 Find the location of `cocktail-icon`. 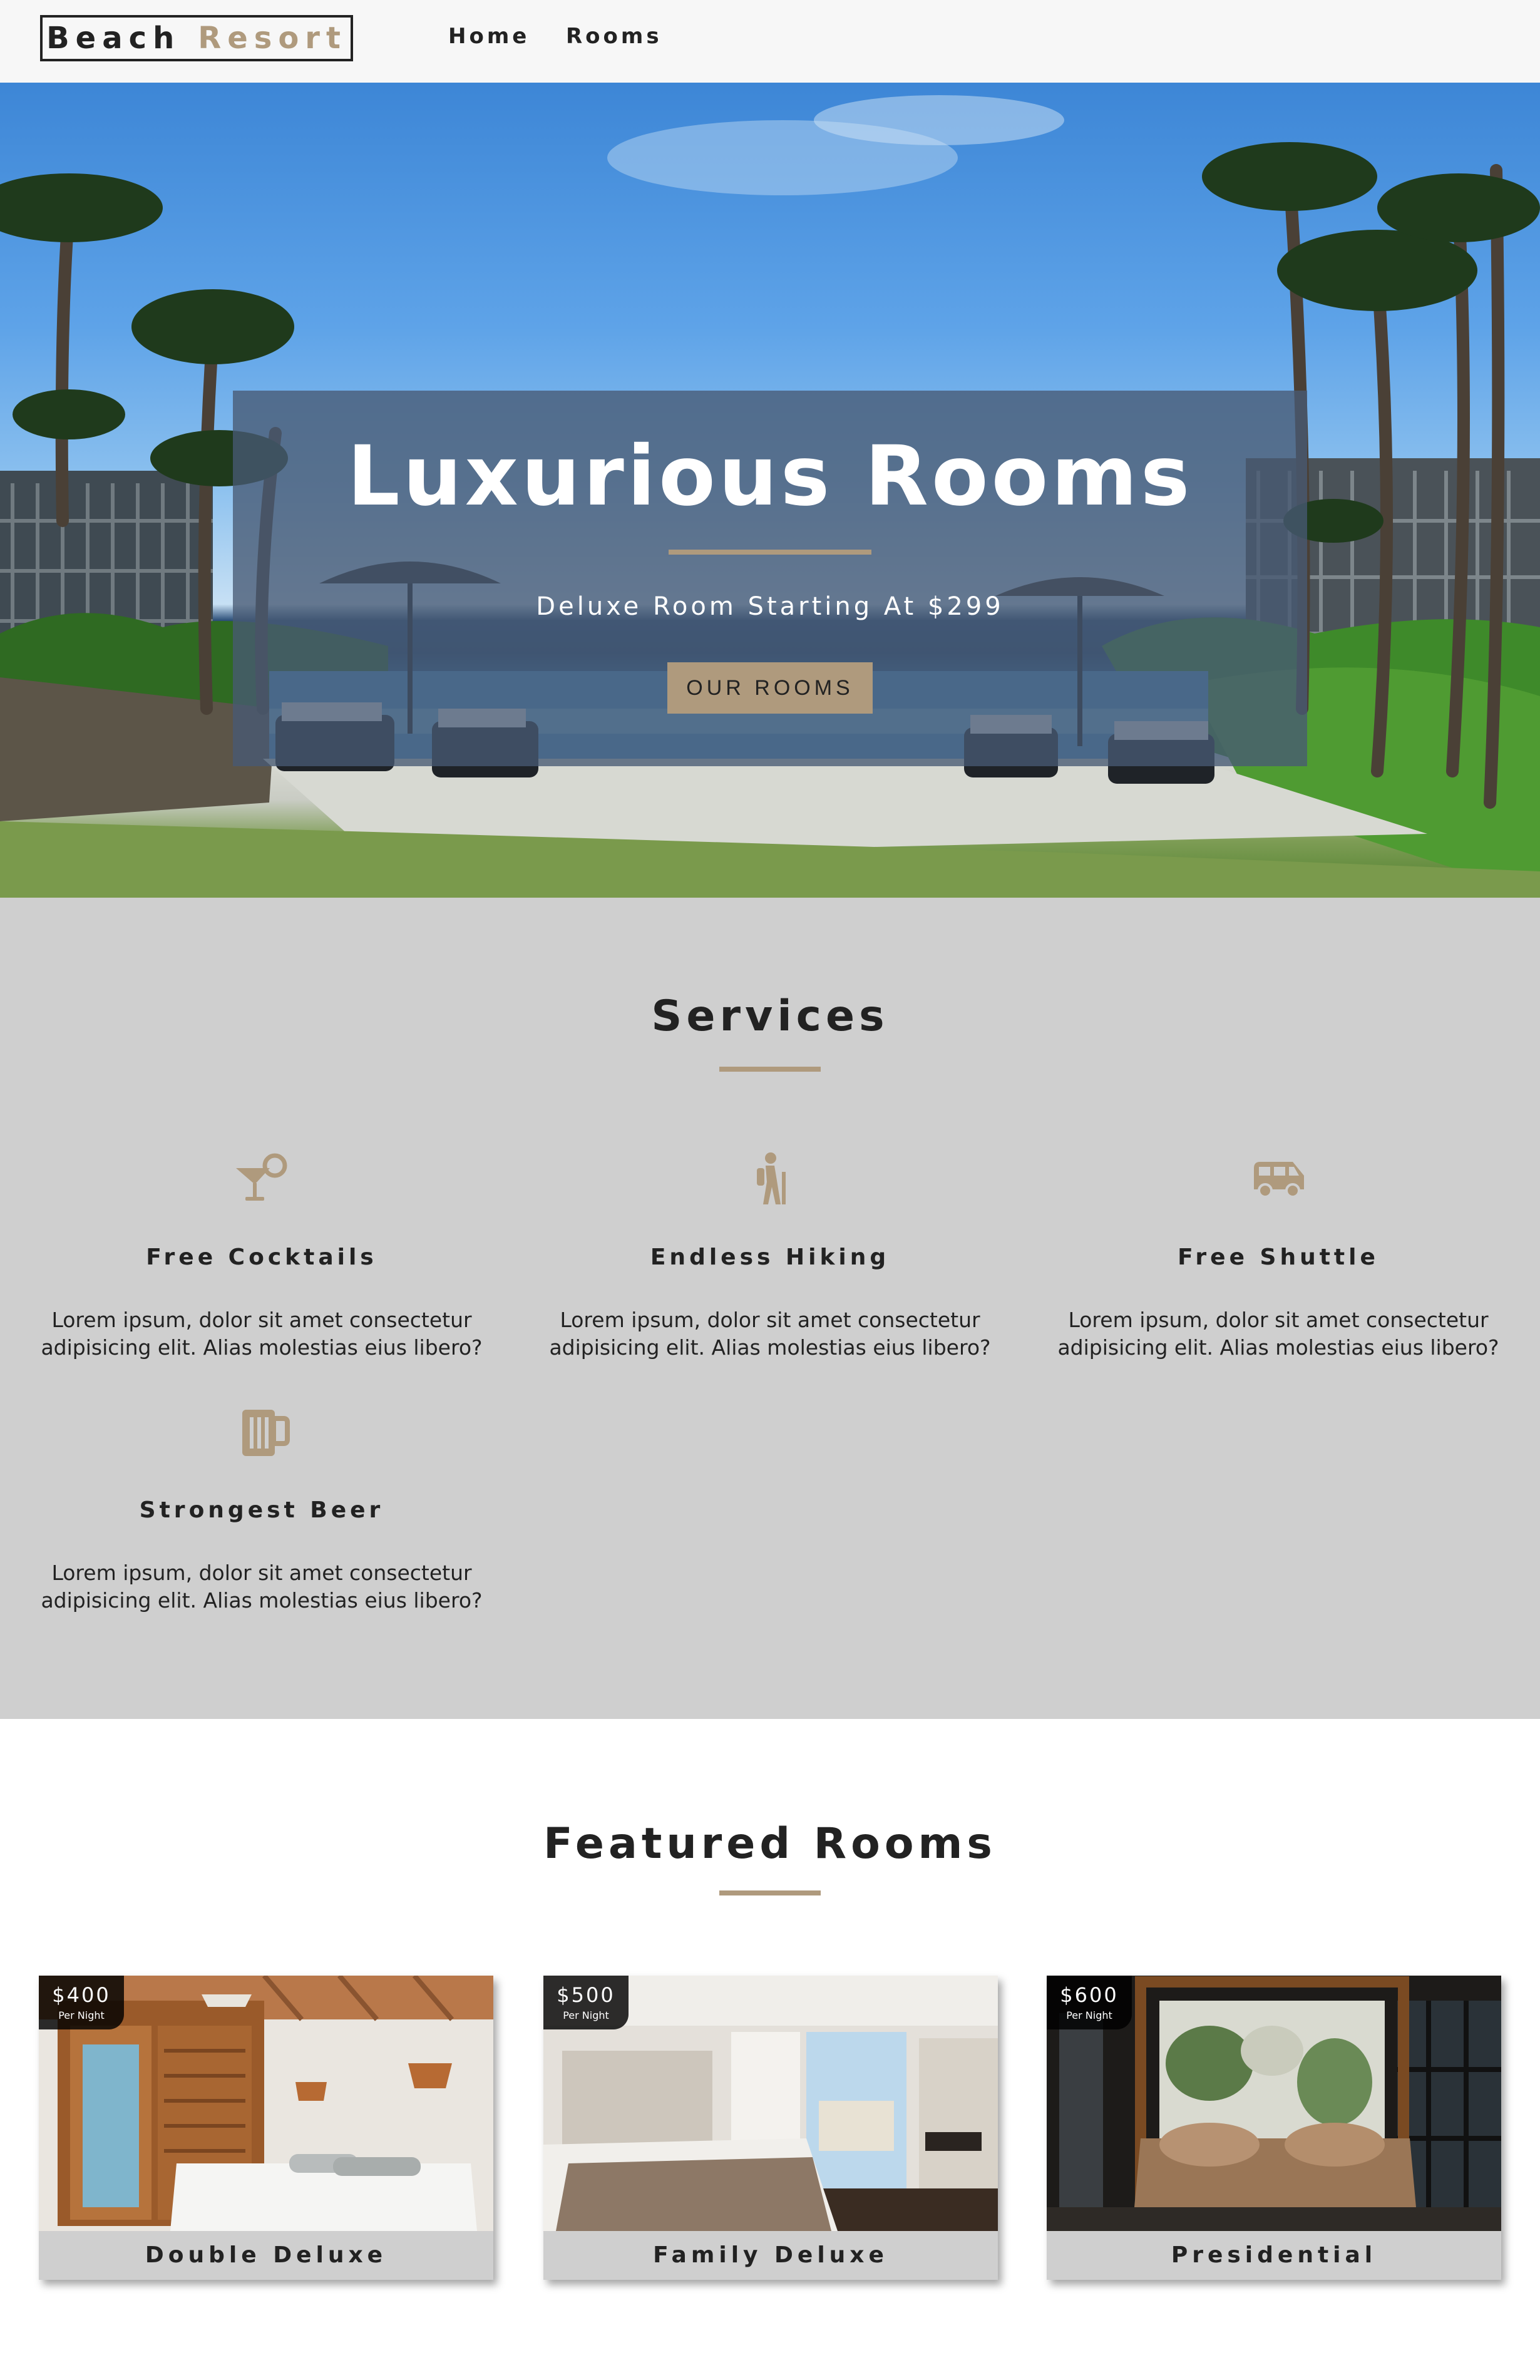

cocktail-icon is located at coordinates (261, 1177).